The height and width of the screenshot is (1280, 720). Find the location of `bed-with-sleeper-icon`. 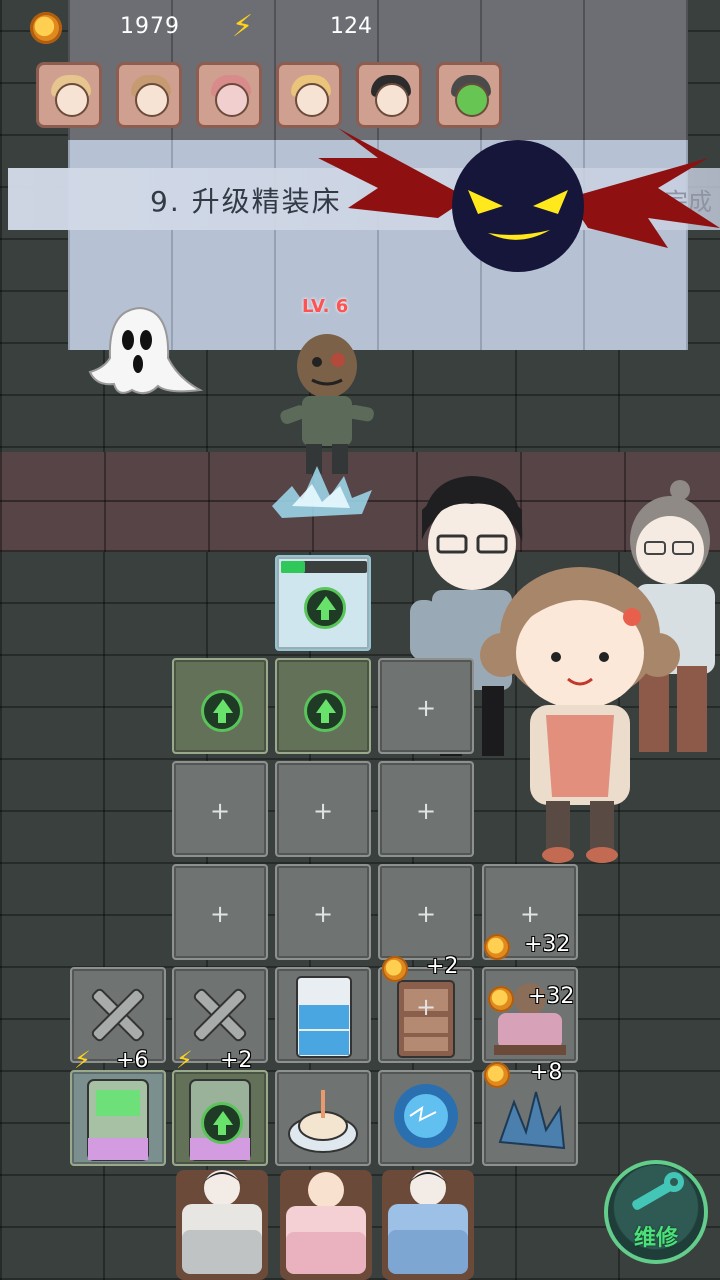

bed-with-sleeper-icon is located at coordinates (530, 1019).